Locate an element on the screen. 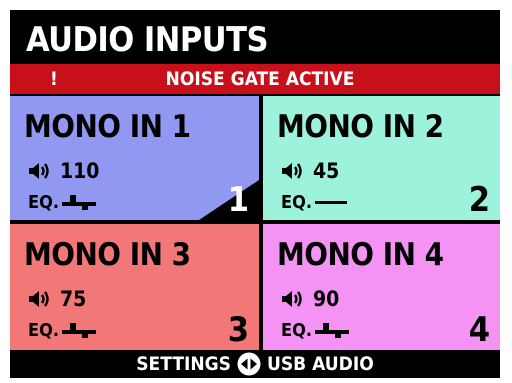 The image size is (512, 383). channel-number: 1 is located at coordinates (238, 200).